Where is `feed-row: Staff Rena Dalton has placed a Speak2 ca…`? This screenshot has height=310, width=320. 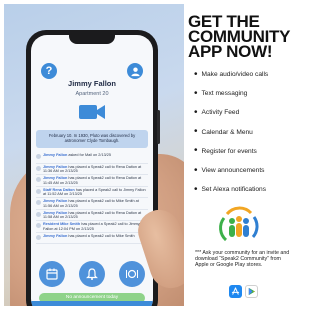 feed-row: Staff Rena Dalton has placed a Speak2 ca… is located at coordinates (92, 192).